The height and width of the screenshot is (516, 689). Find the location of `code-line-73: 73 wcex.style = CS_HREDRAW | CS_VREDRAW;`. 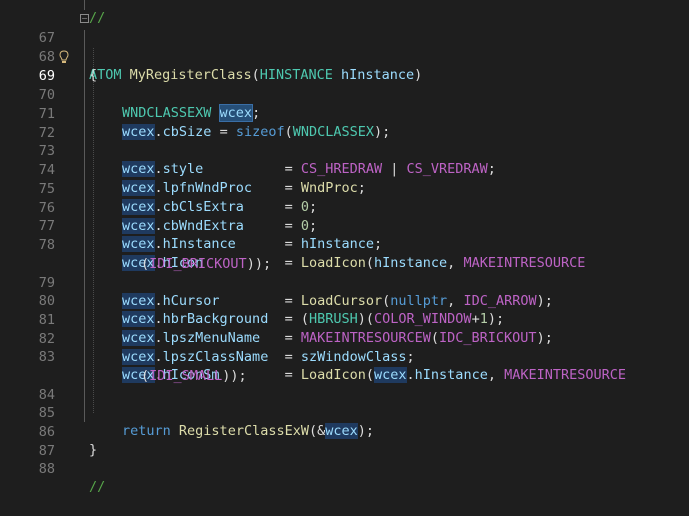

code-line-73: 73 wcex.style = CS_HREDRAW | CS_VREDRAW; is located at coordinates (344, 150).